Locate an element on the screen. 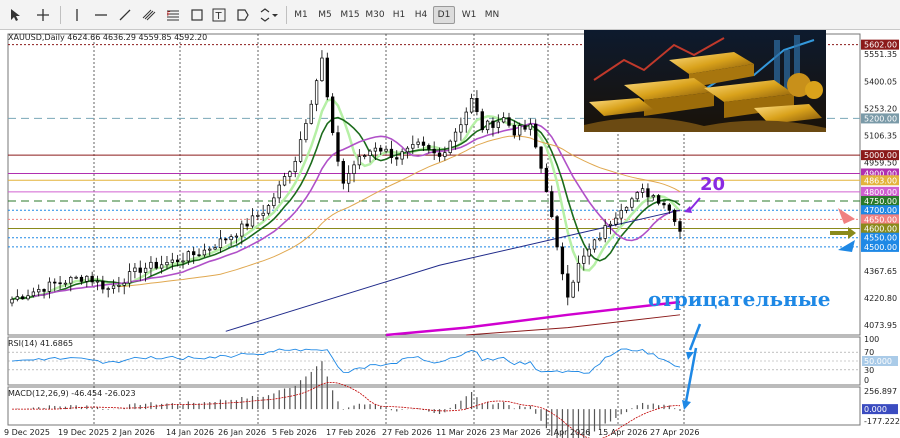 The height and width of the screenshot is (438, 900). macd-axis-label: 256.897 is located at coordinates (880, 391).